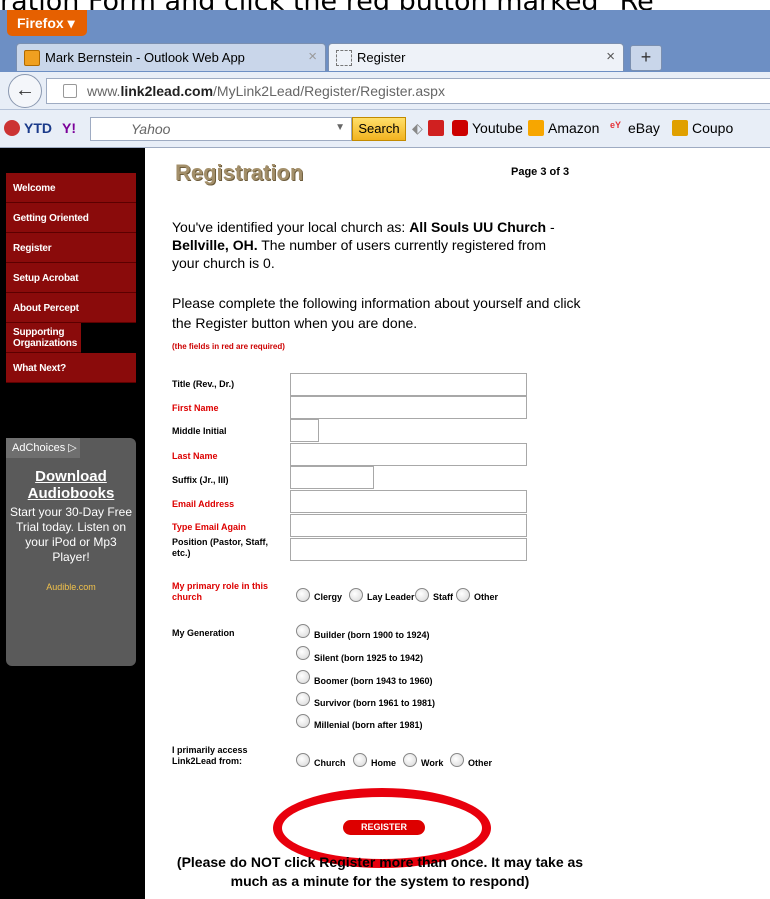 This screenshot has width=770, height=899. Describe the element at coordinates (463, 595) in the screenshot. I see `role-other-radio` at that location.